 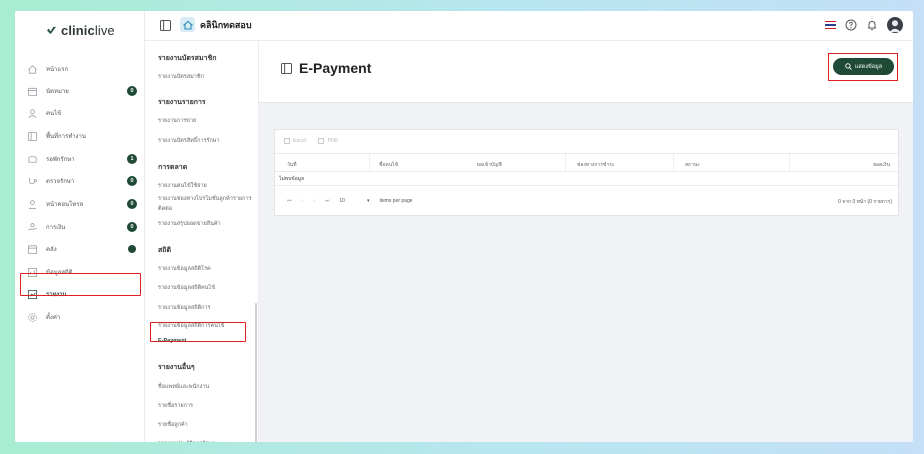 What do you see at coordinates (57, 70) in the screenshot?
I see `sidebar-item-label: หน้าแรก` at bounding box center [57, 70].